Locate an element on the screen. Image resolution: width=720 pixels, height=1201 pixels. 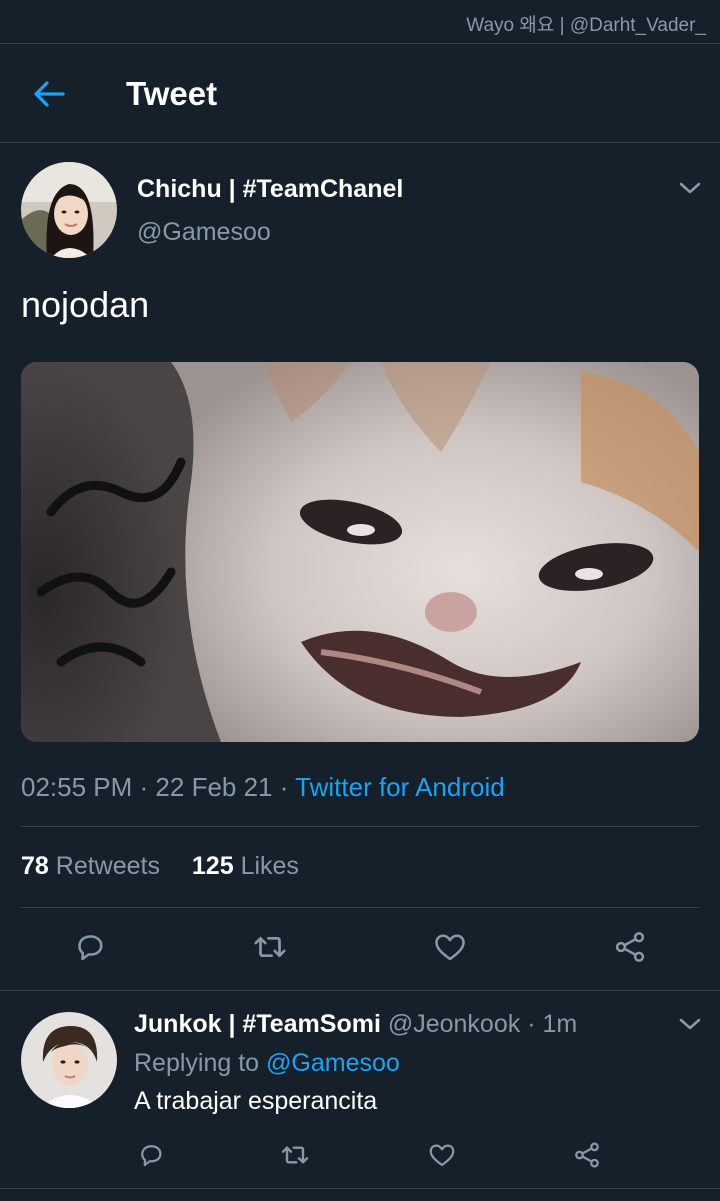
like-button is located at coordinates (450, 947).